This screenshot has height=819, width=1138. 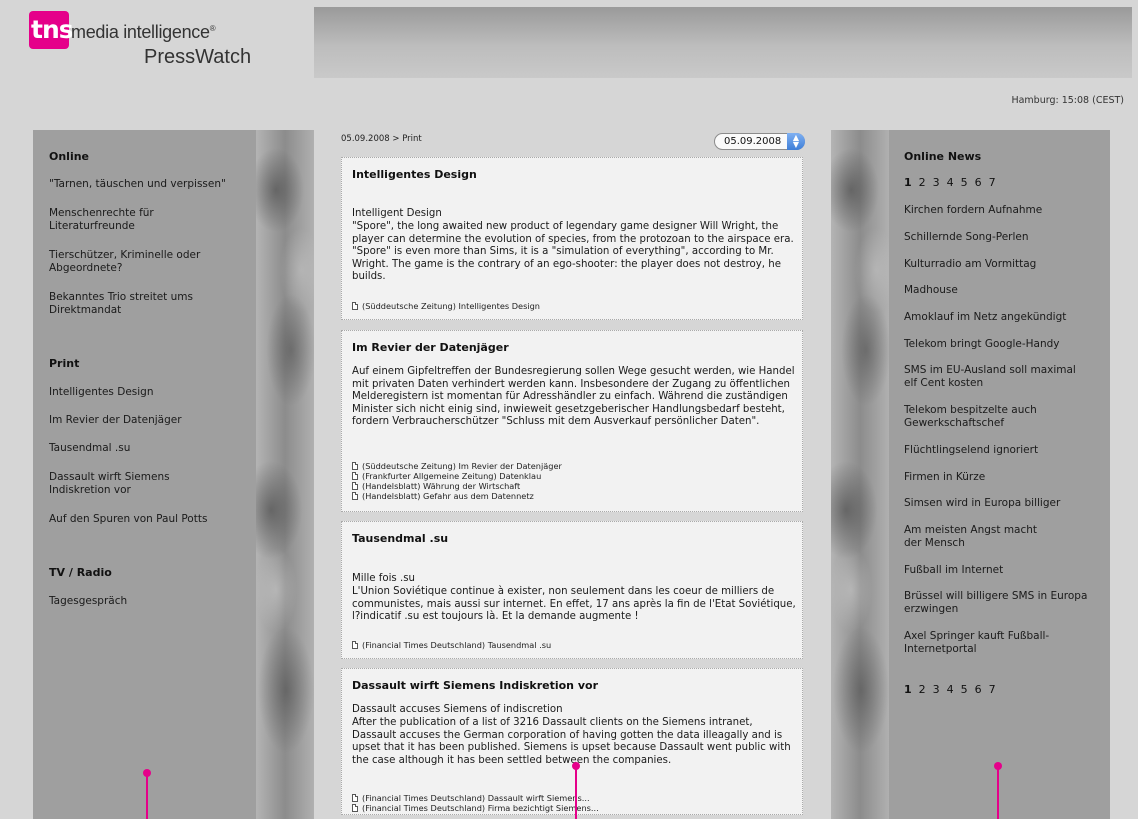 What do you see at coordinates (1001, 570) in the screenshot?
I see `news-item: Fußball im Internet` at bounding box center [1001, 570].